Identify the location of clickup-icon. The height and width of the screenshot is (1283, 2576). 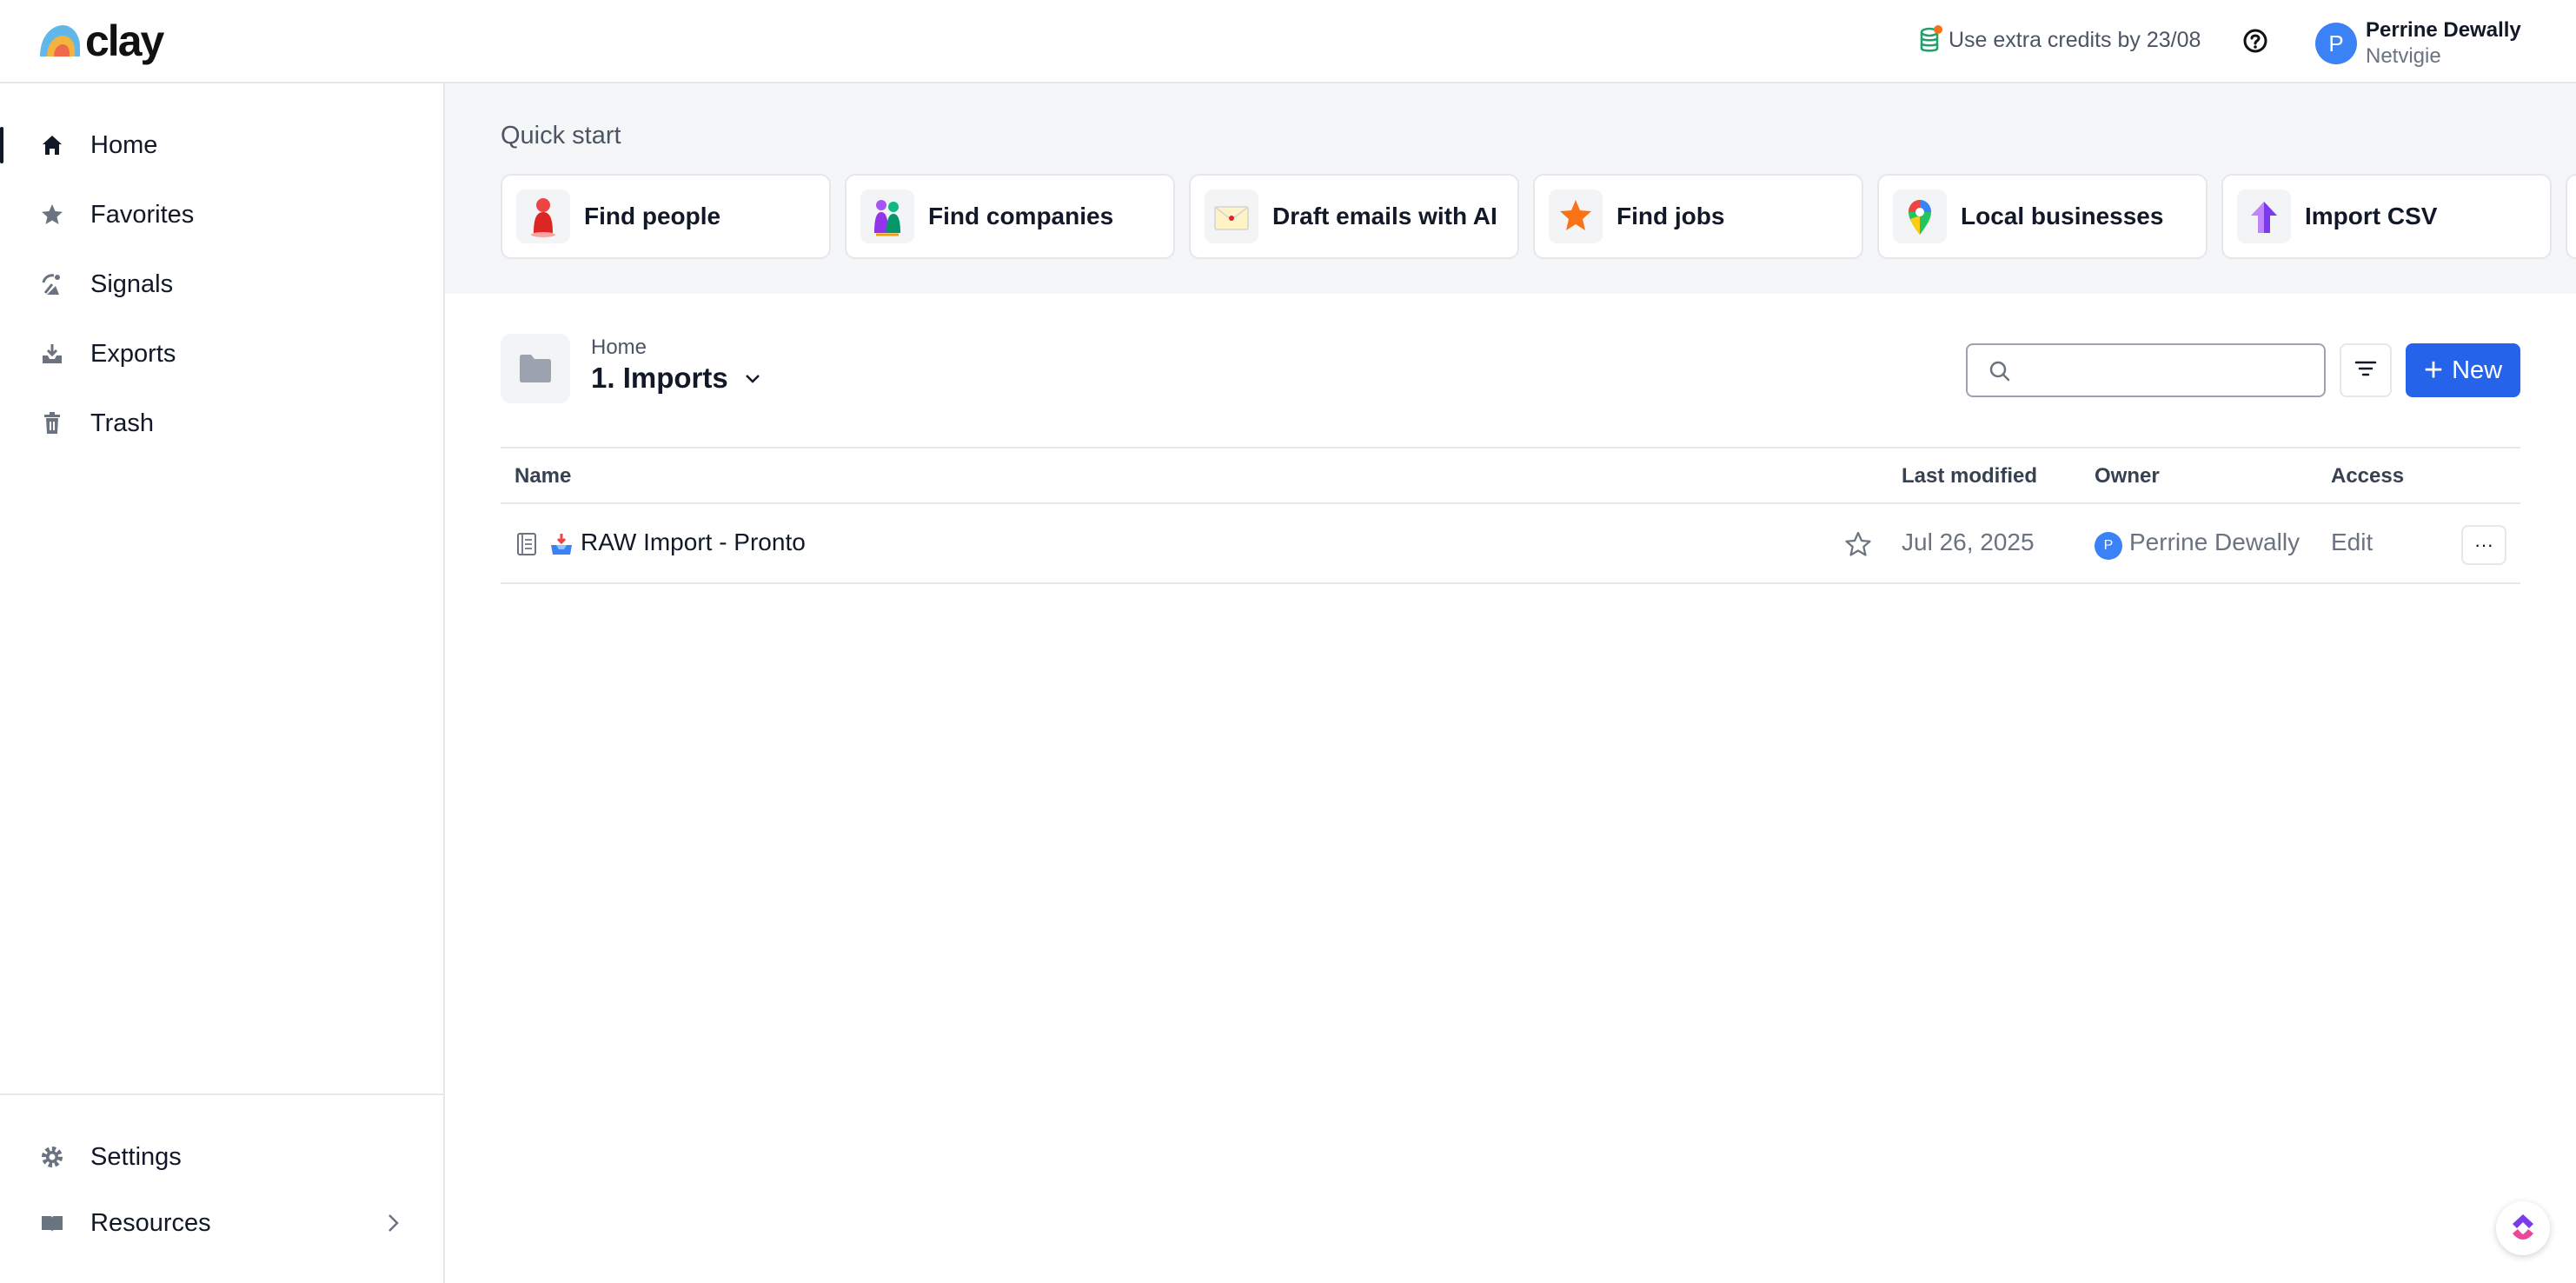
(2523, 1229).